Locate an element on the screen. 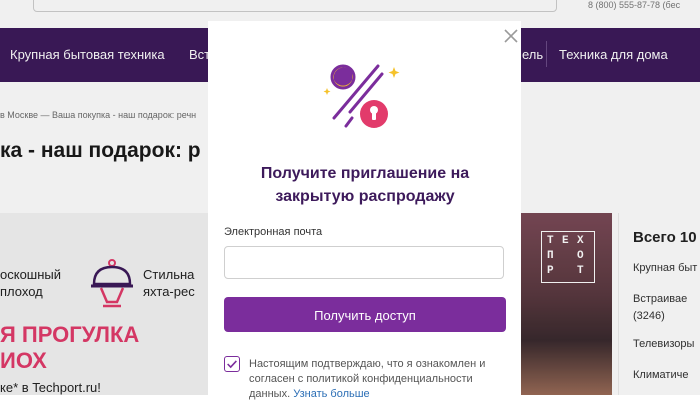  percent-lock-icon is located at coordinates (361, 96).